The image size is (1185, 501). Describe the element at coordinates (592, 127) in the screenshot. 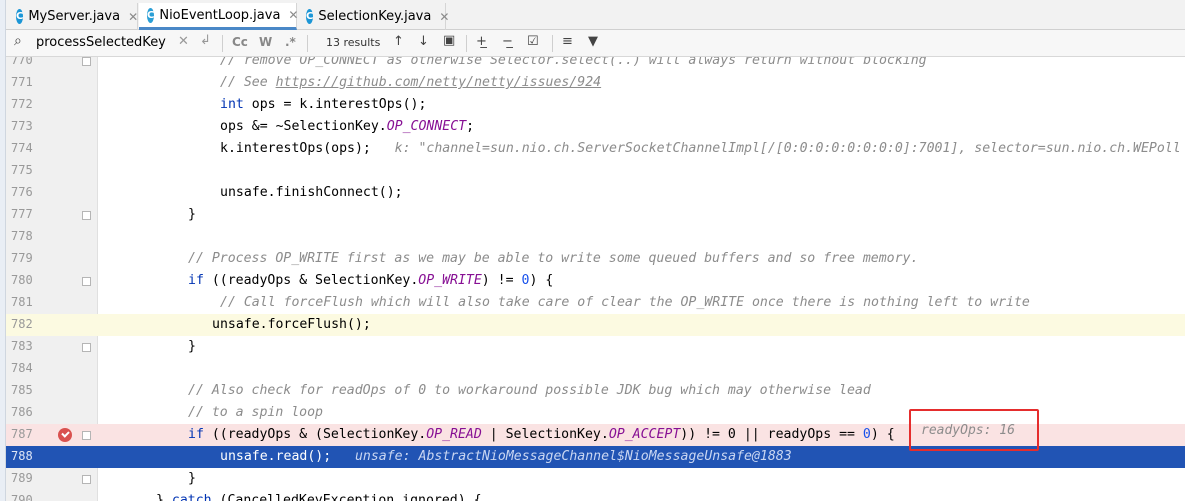

I see `code-line: 773 ops &= ~SelectionKey.OP_CONNECT;` at that location.